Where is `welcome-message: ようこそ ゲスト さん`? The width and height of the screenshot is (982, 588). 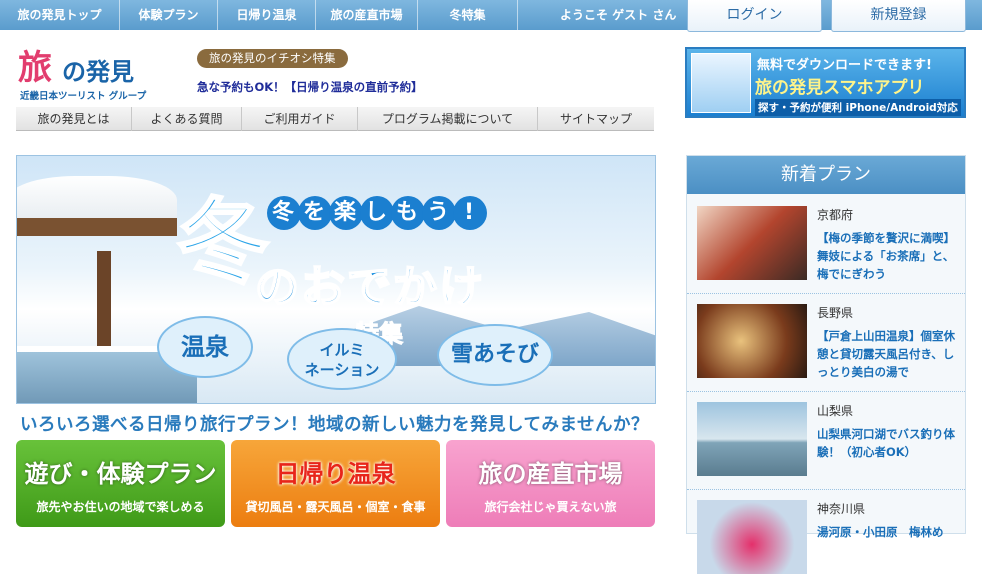
welcome-message: ようこそ ゲスト さん is located at coordinates (618, 15).